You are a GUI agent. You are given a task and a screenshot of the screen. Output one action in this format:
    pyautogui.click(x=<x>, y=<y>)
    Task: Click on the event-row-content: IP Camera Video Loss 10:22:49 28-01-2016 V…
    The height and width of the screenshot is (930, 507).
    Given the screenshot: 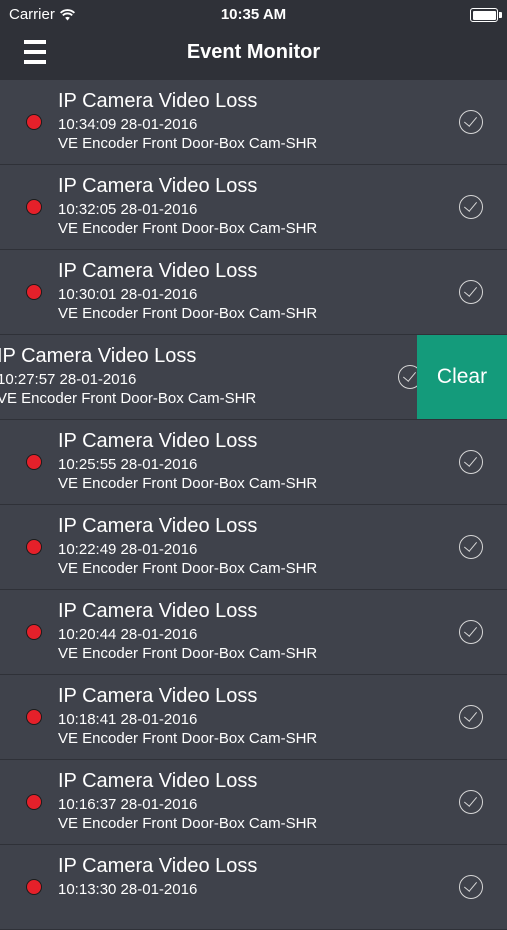 What is the action you would take?
    pyautogui.click(x=253, y=547)
    